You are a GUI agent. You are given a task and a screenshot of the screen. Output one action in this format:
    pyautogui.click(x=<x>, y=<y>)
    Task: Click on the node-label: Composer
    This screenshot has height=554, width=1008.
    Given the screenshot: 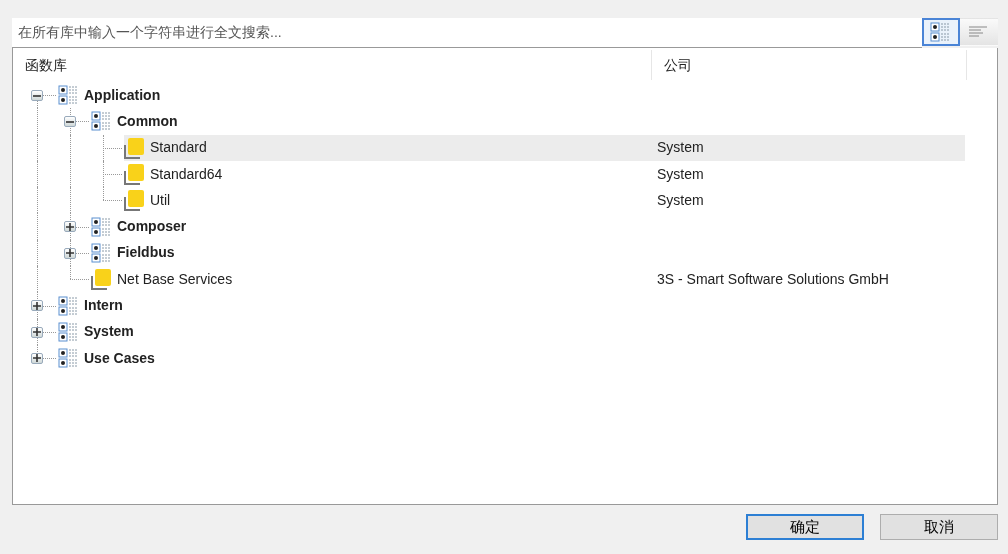 What is the action you would take?
    pyautogui.click(x=152, y=227)
    